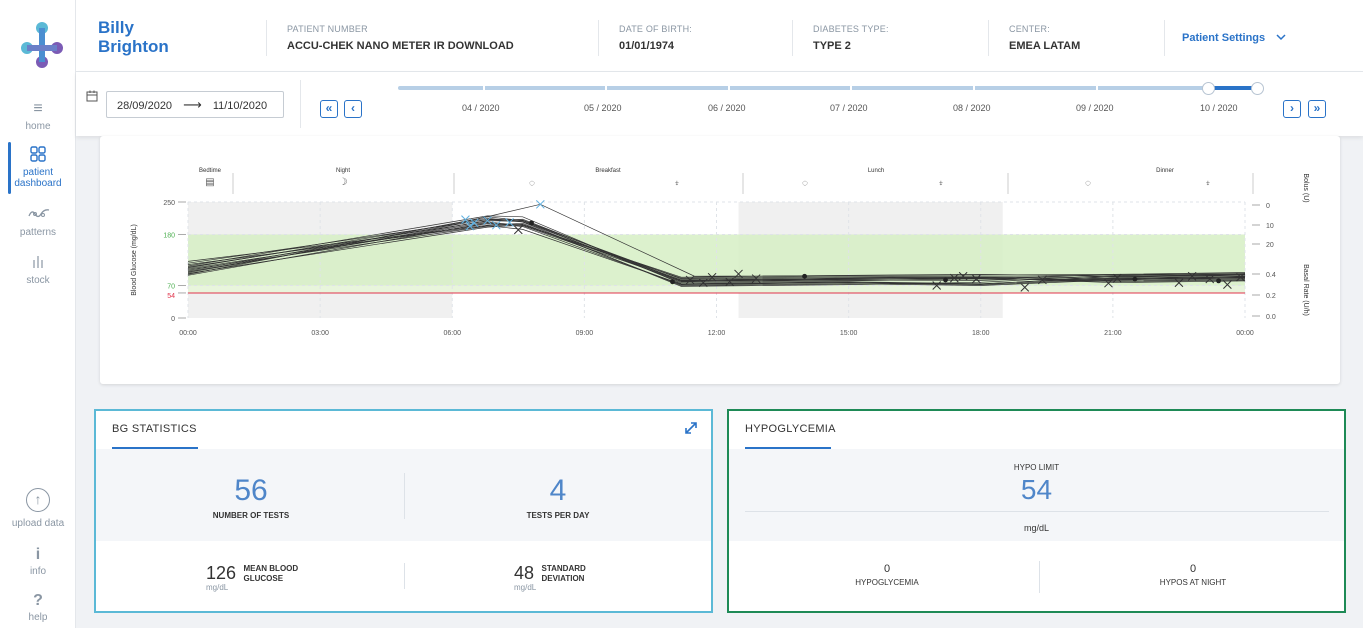 Image resolution: width=1363 pixels, height=628 pixels. What do you see at coordinates (1257, 88) in the screenshot?
I see `range-end-handle` at bounding box center [1257, 88].